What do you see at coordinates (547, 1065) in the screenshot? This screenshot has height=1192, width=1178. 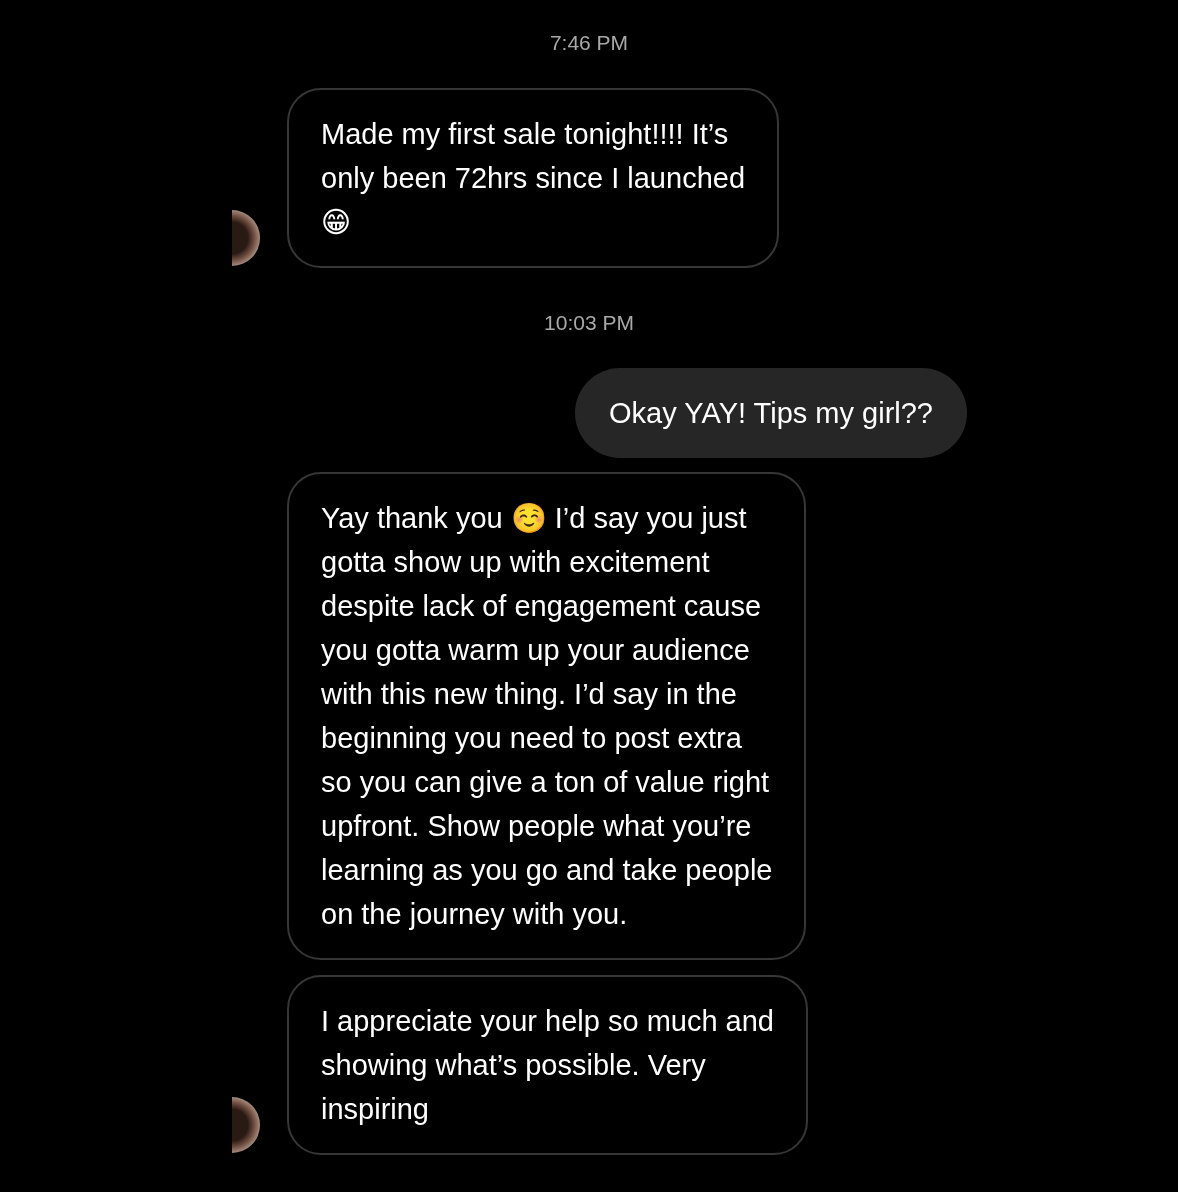 I see `received-message: I appreciate your help so much and showing what’s possible. Very inspiring` at bounding box center [547, 1065].